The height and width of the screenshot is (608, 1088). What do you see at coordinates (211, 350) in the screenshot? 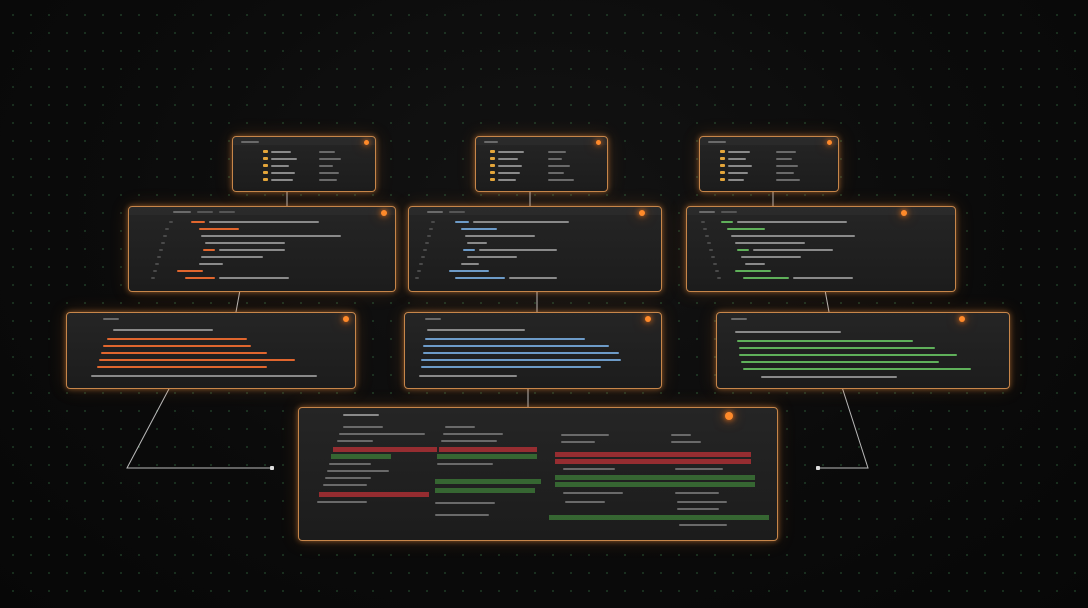
I see `terminal-orange` at bounding box center [211, 350].